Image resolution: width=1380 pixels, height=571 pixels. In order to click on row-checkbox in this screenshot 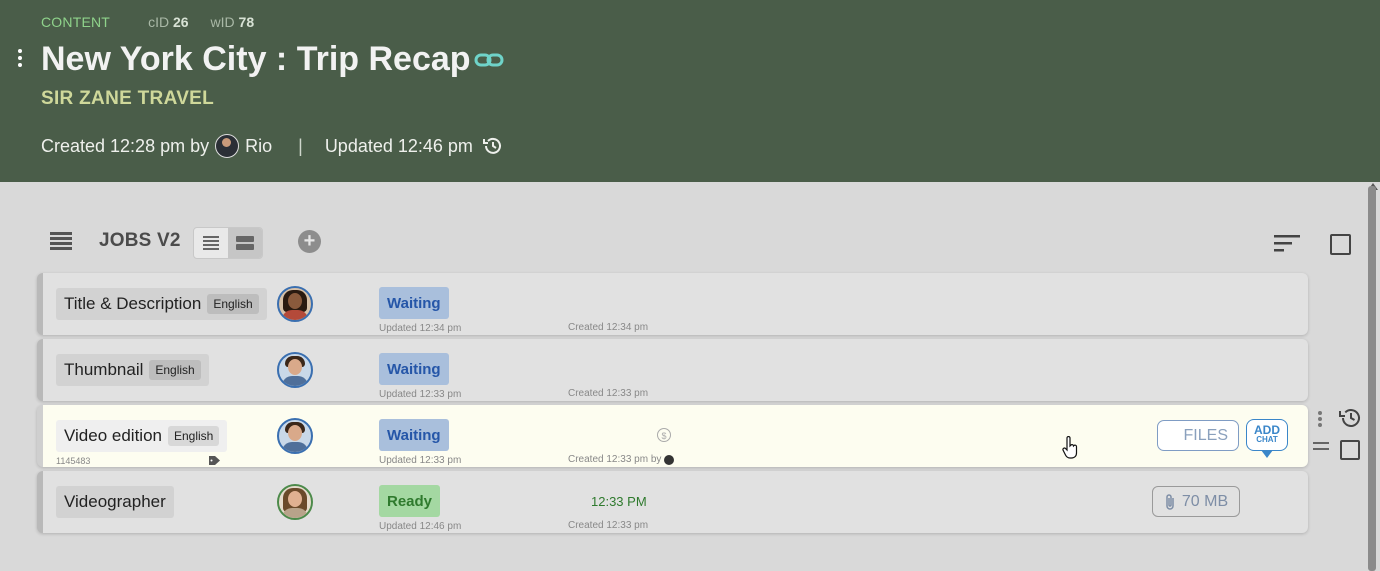, I will do `click(1350, 450)`.